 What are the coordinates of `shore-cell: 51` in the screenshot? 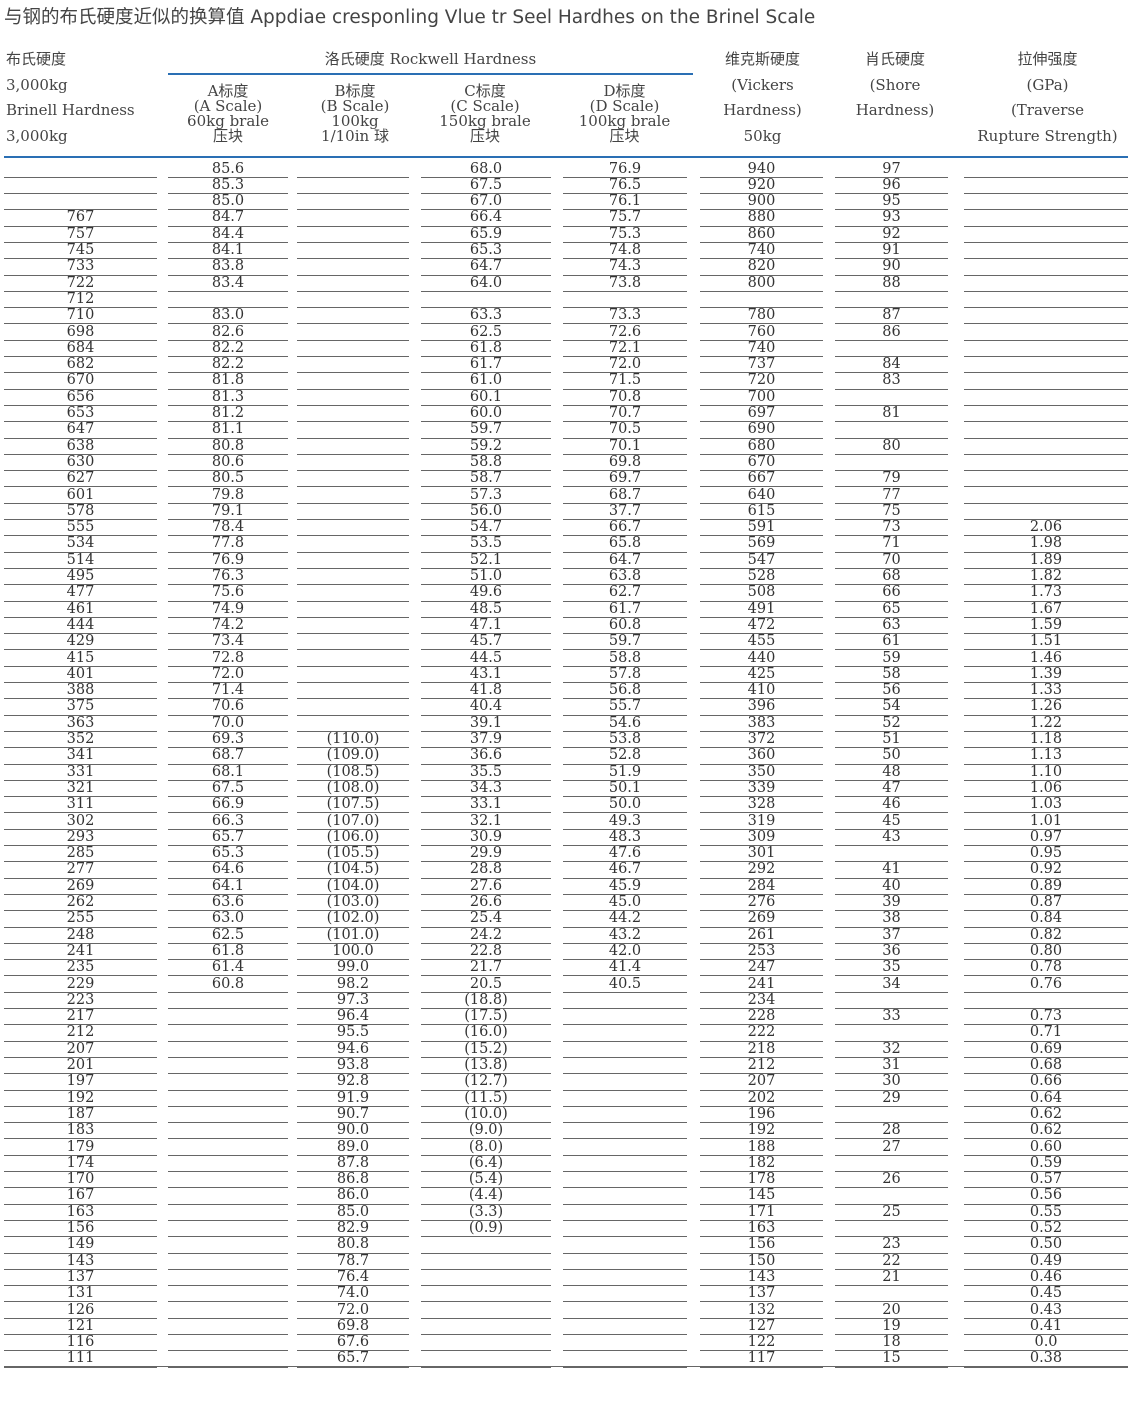 It's located at (891, 740).